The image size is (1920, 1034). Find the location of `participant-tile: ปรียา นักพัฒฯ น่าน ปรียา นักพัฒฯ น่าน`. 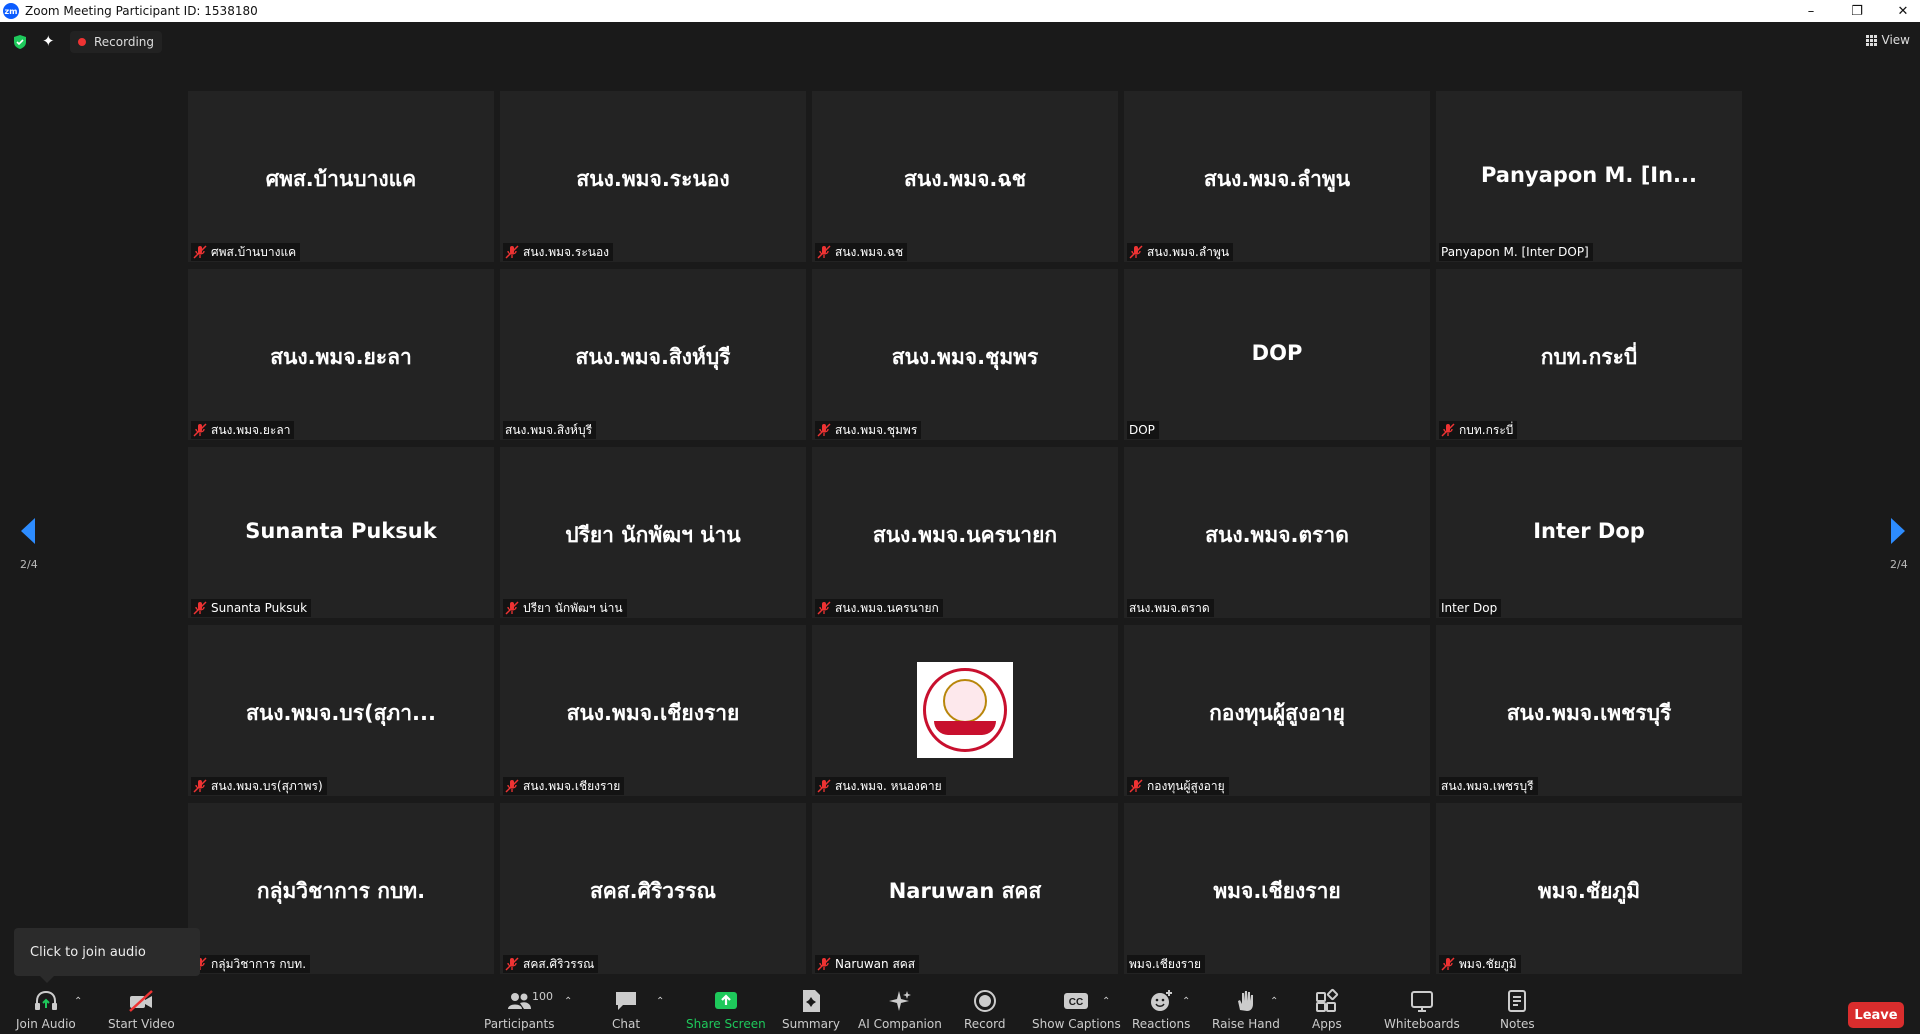

participant-tile: ปรียา นักพัฒฯ น่าน ปรียา นักพัฒฯ น่าน is located at coordinates (653, 532).